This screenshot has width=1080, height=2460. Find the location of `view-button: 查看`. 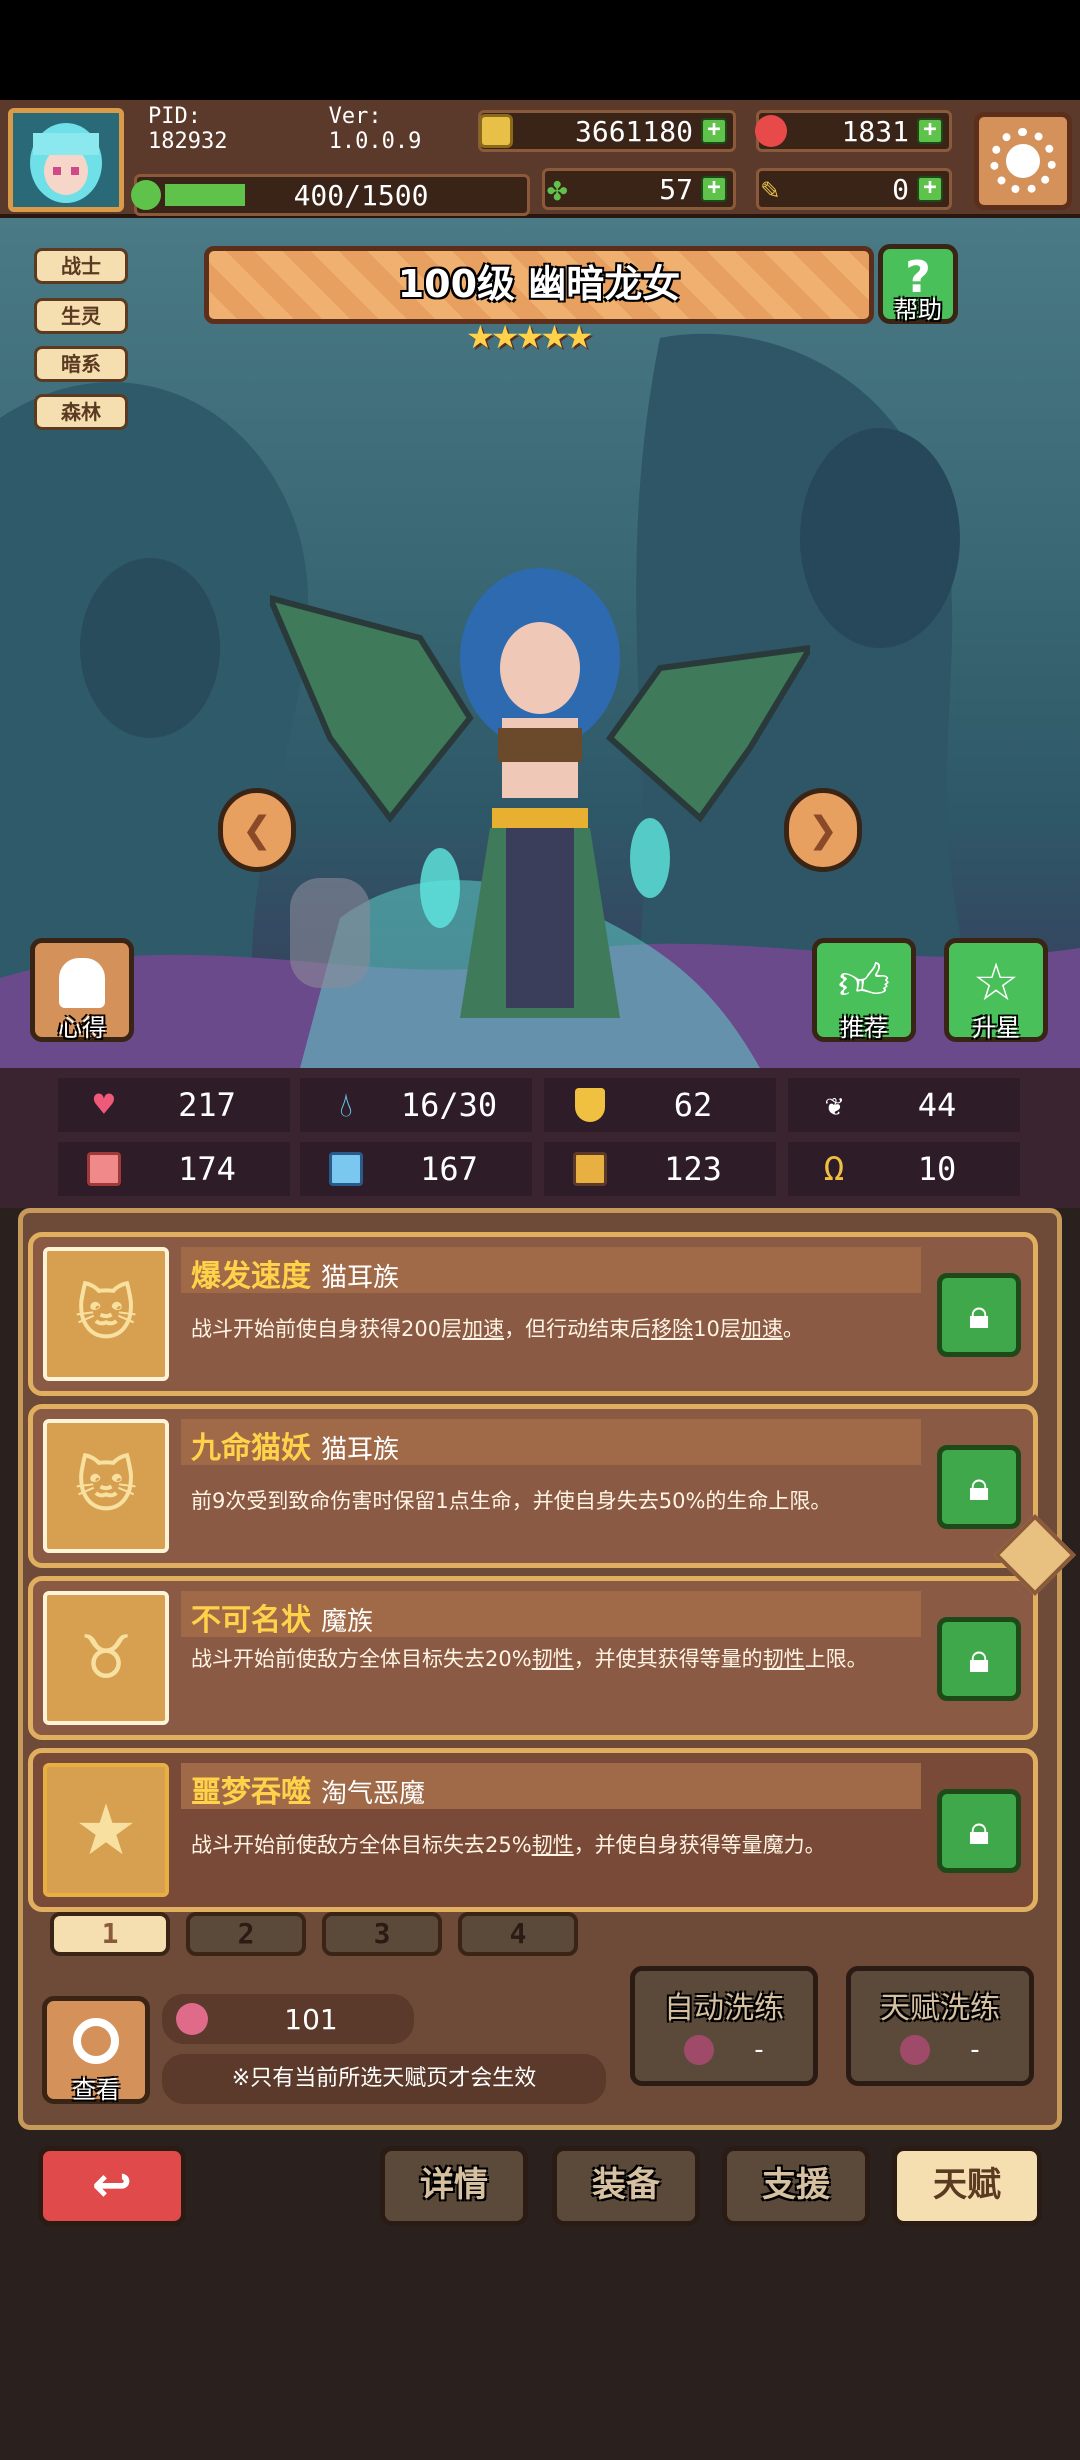

view-button: 查看 is located at coordinates (96, 2050).